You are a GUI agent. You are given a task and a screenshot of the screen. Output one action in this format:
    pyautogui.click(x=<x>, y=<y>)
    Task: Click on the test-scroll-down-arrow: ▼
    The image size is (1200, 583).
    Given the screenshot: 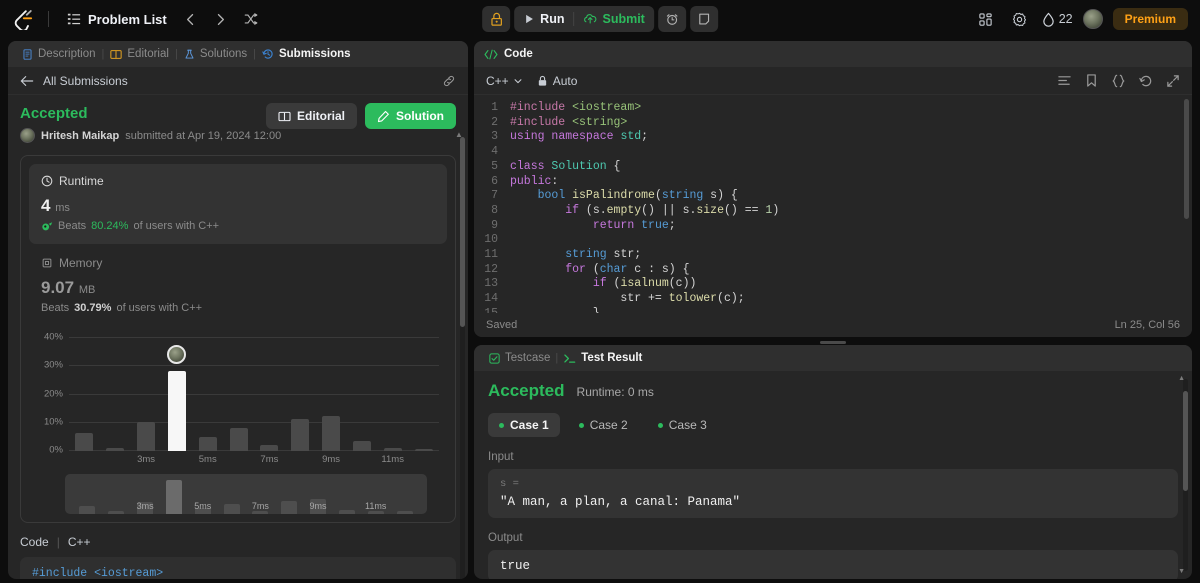 What is the action you would take?
    pyautogui.click(x=1181, y=571)
    